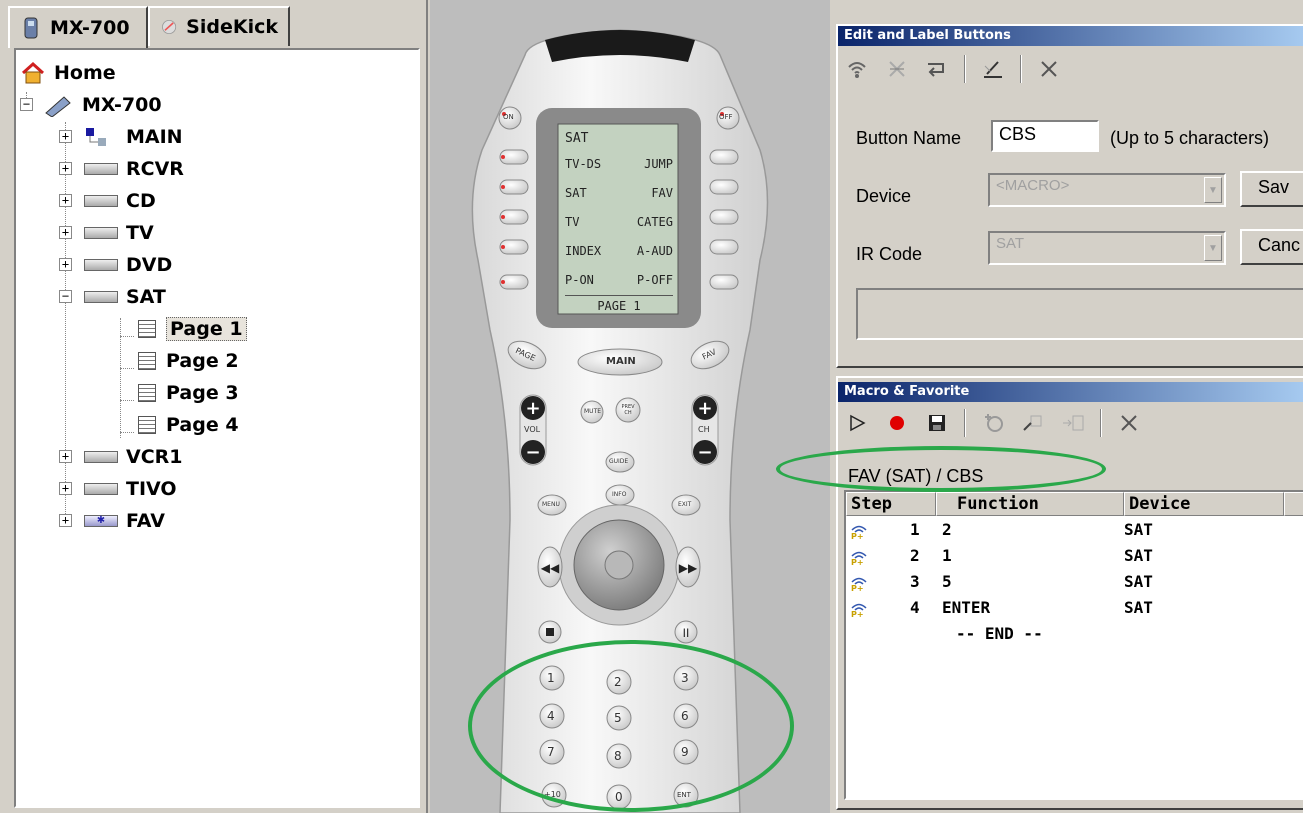 This screenshot has width=1303, height=813. What do you see at coordinates (1293, 504) in the screenshot?
I see `column-header-extra` at bounding box center [1293, 504].